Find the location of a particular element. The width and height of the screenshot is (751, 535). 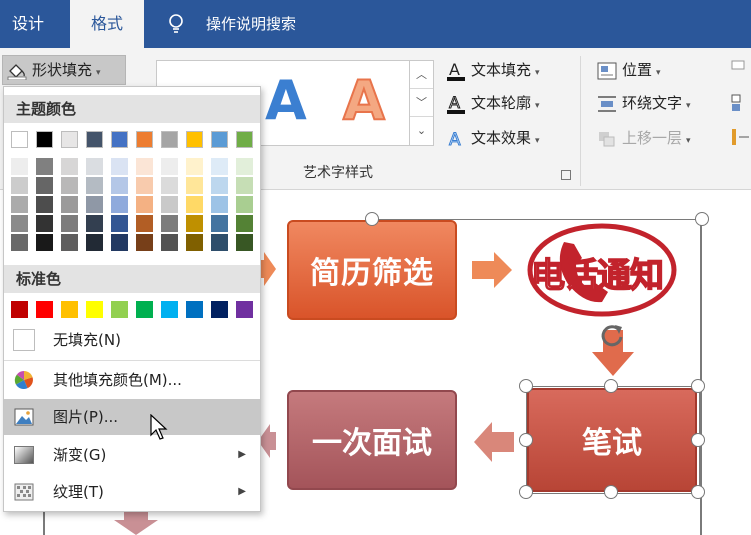

text-effects-button: A 文本效果 ▾ is located at coordinates (493, 138).